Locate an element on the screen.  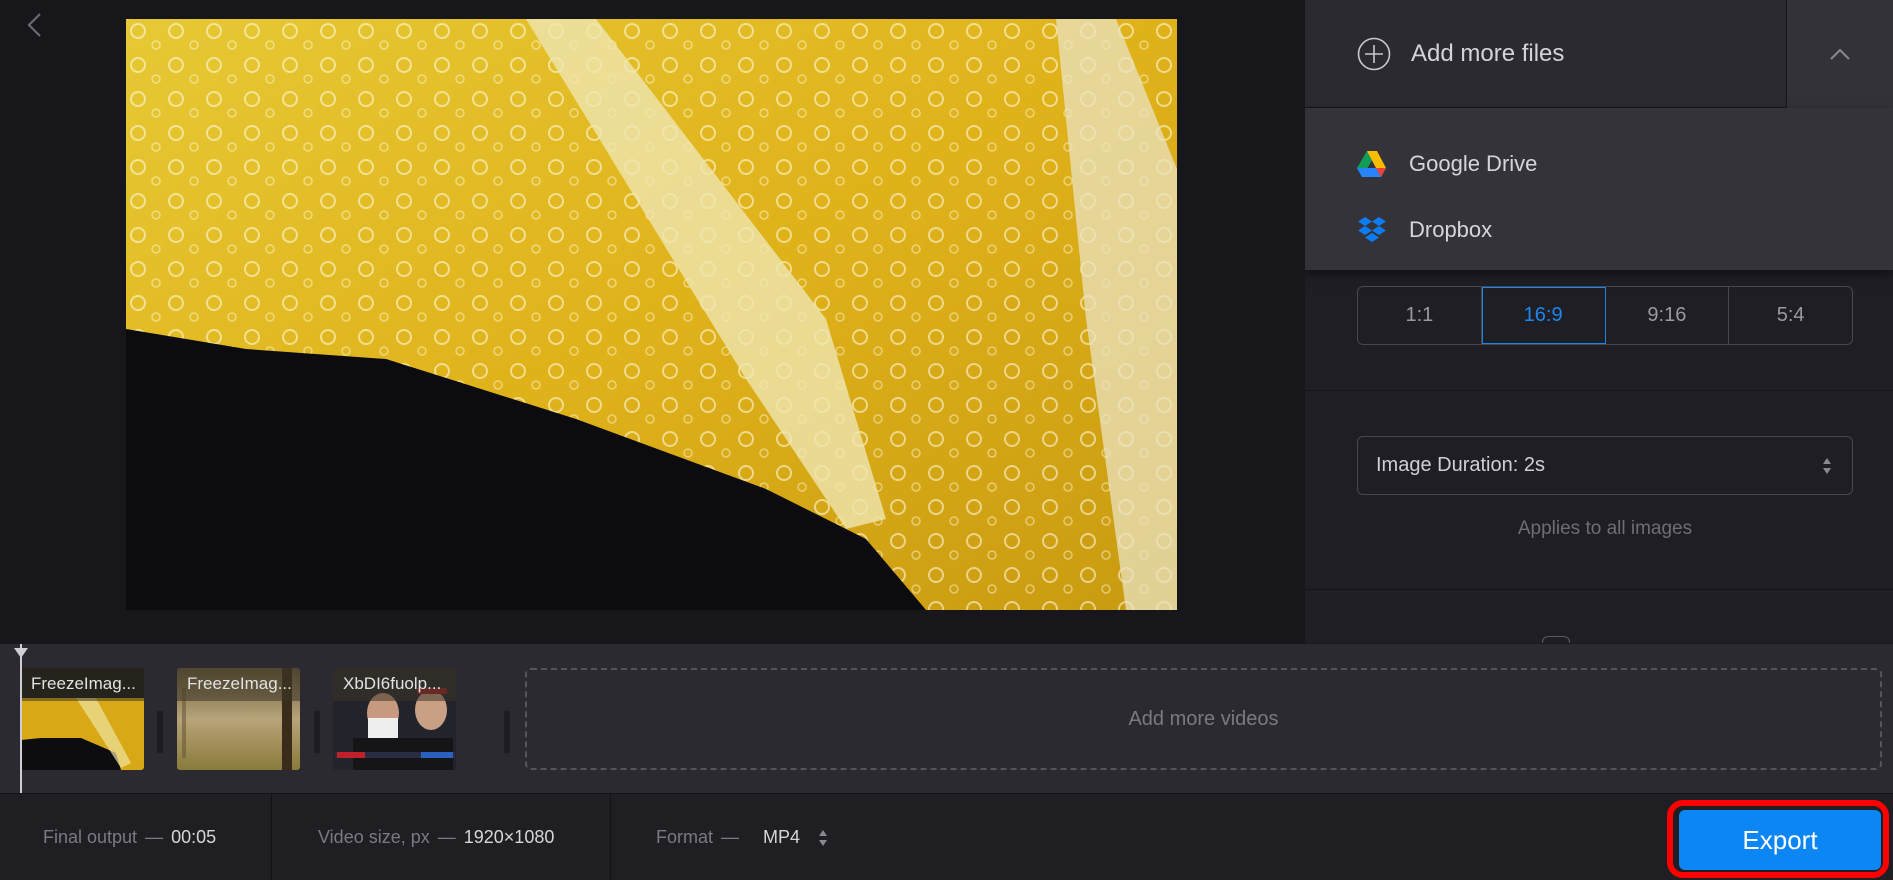
google-drive-icon is located at coordinates (1371, 164).